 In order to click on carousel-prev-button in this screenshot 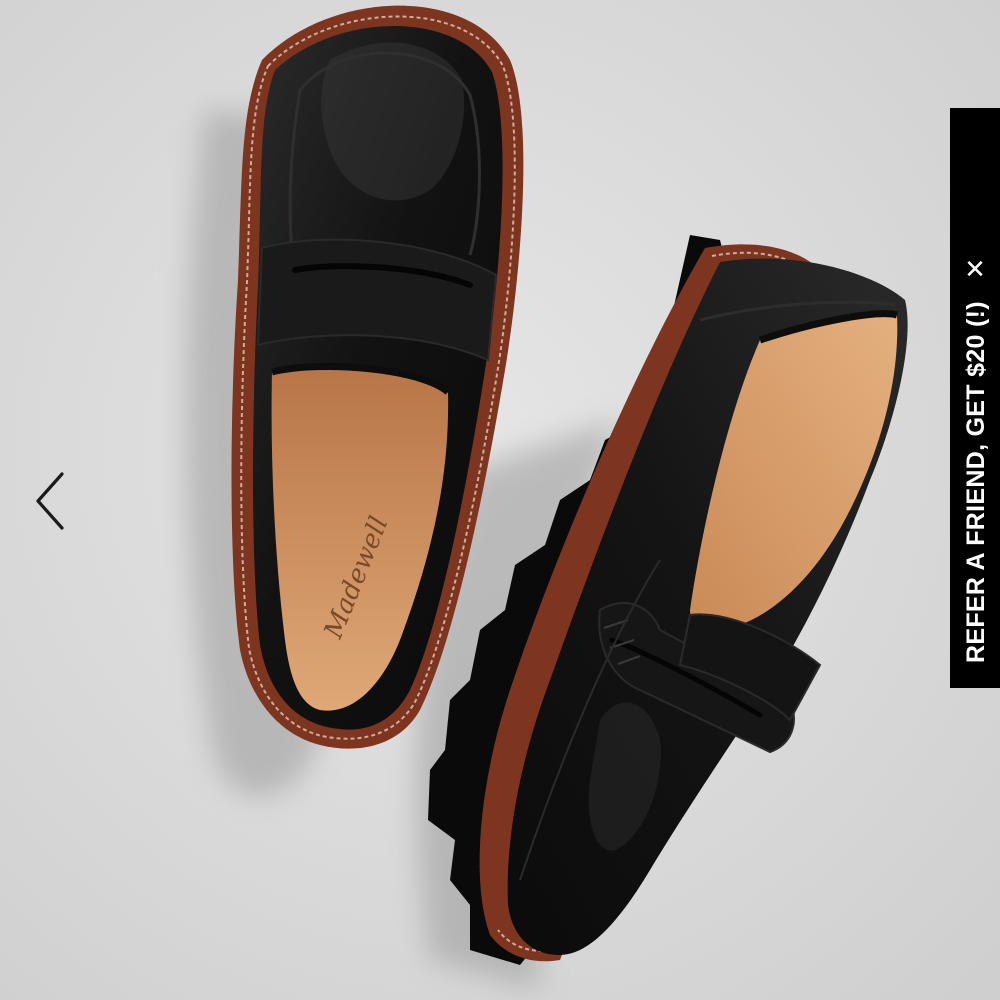, I will do `click(50, 501)`.